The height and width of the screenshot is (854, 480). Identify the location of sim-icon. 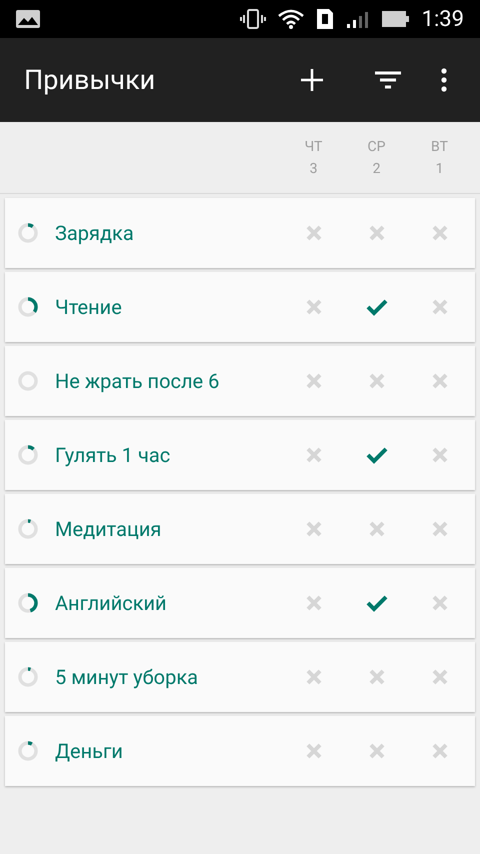
(325, 19).